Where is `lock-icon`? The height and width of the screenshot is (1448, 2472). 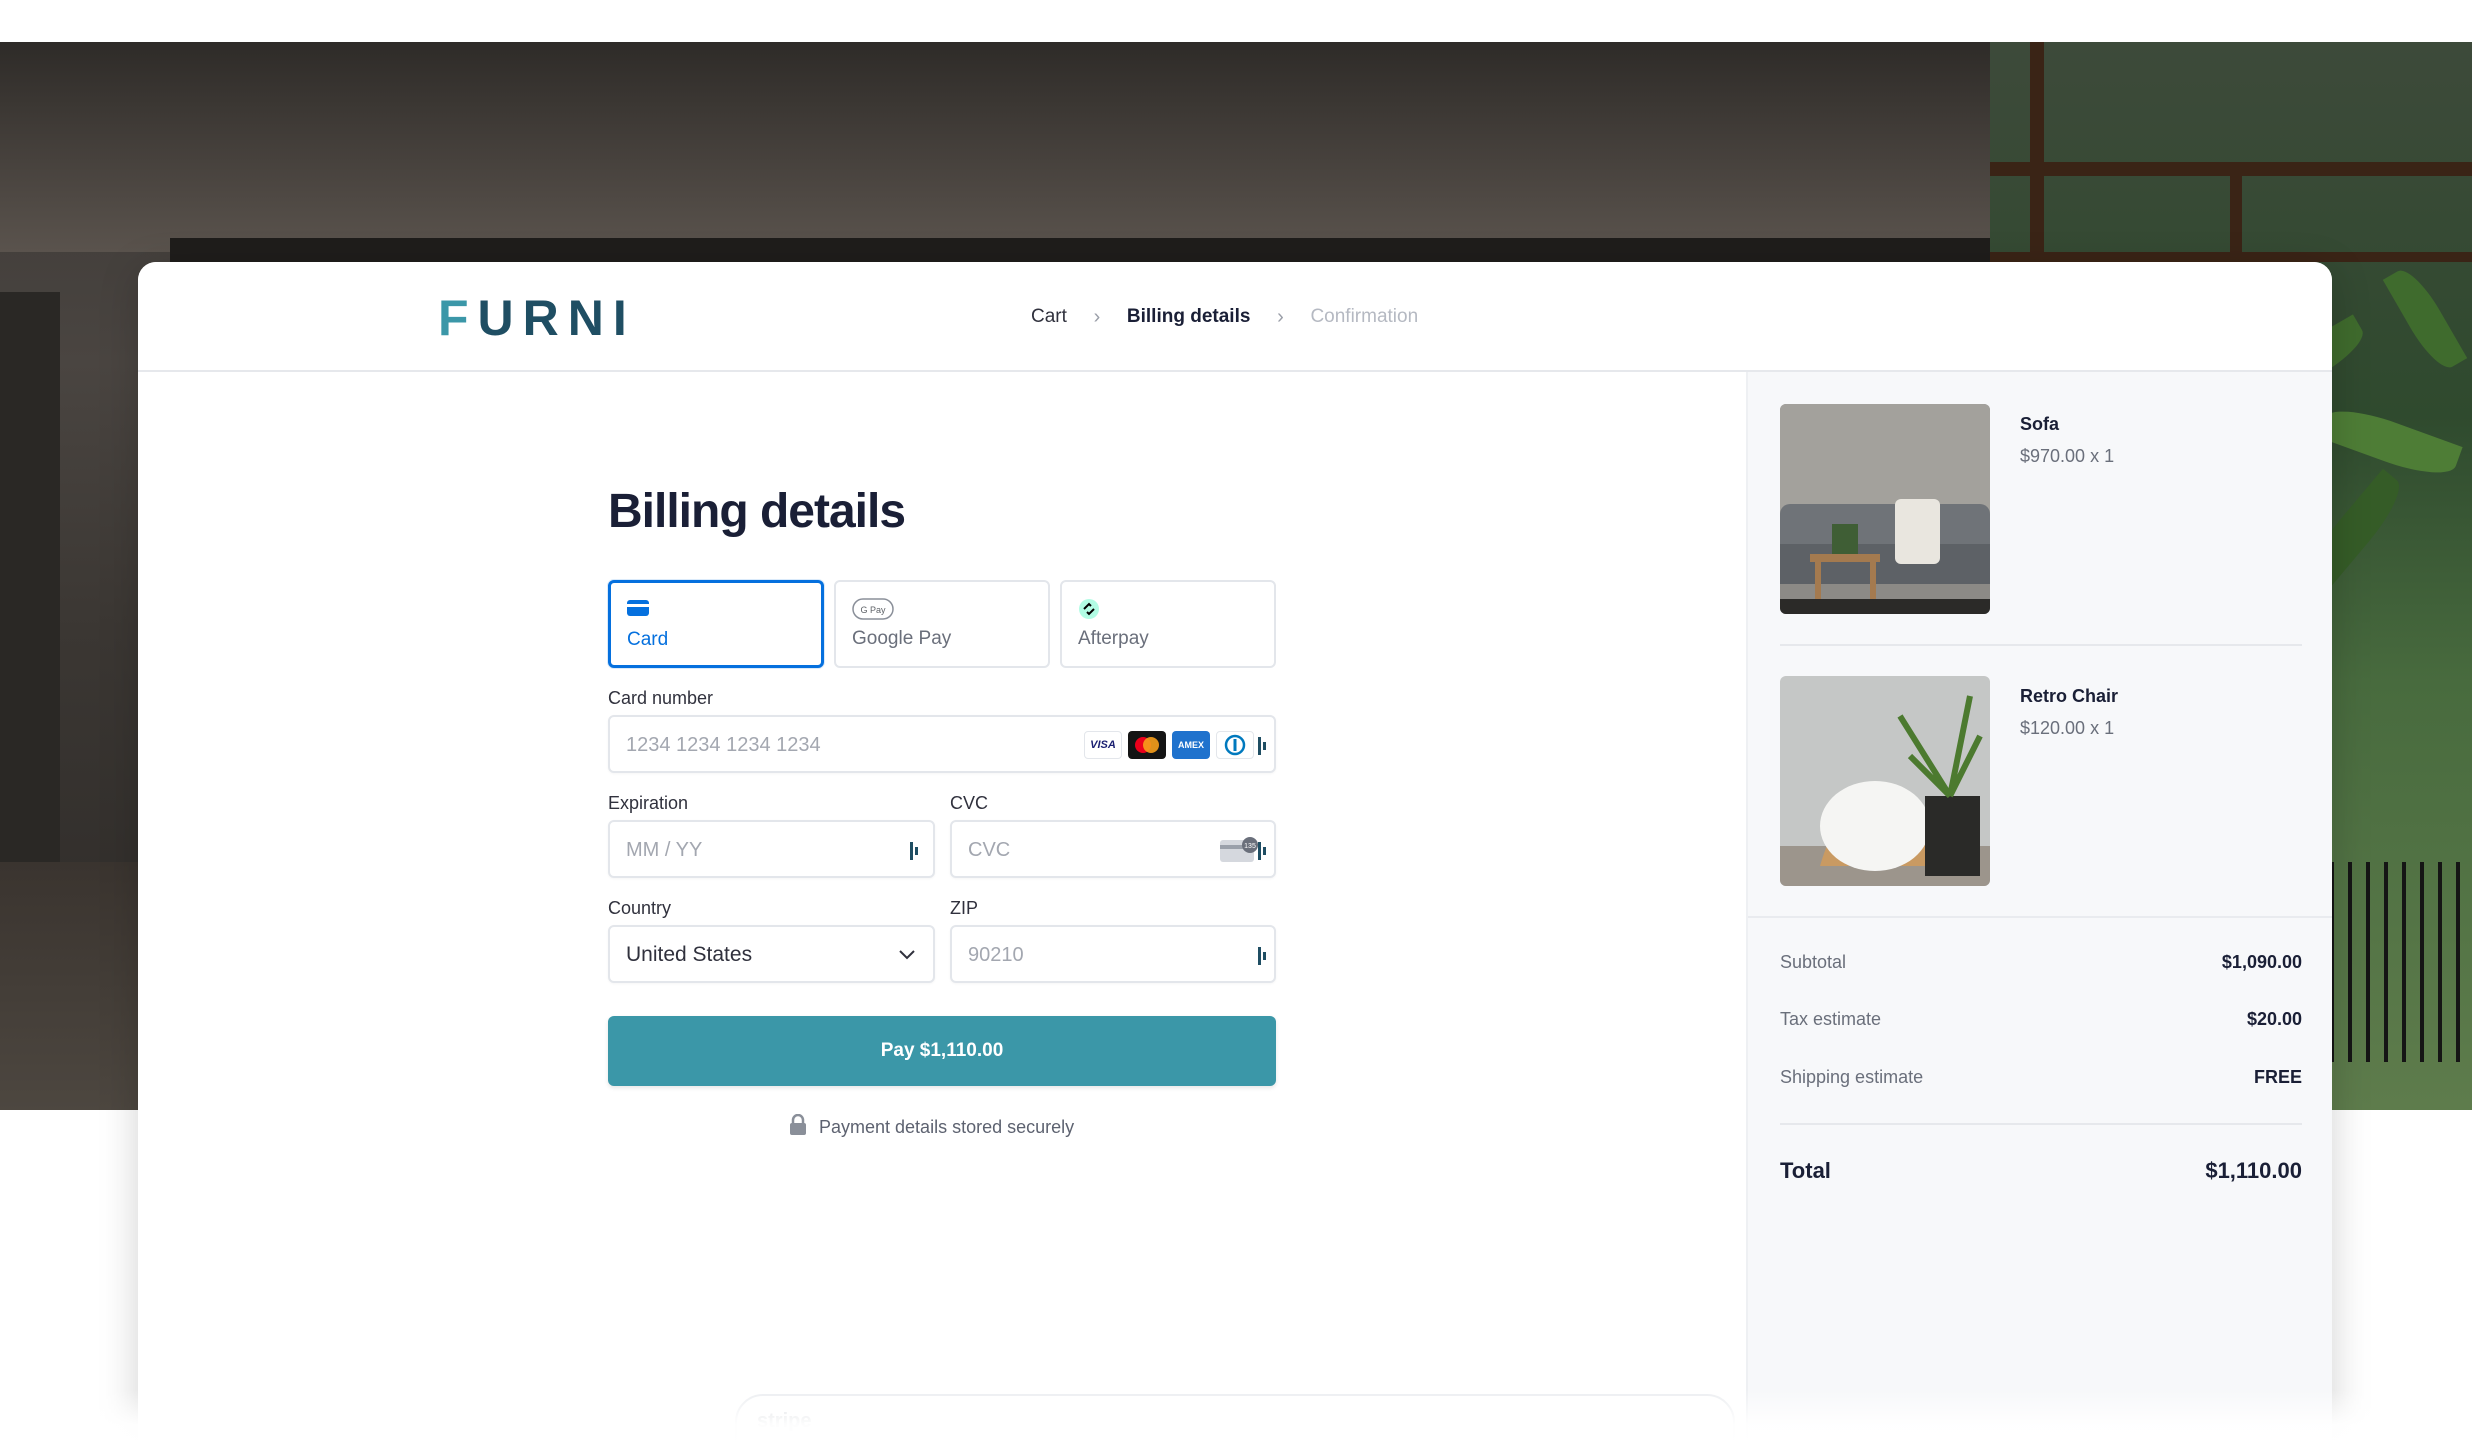
lock-icon is located at coordinates (798, 1127).